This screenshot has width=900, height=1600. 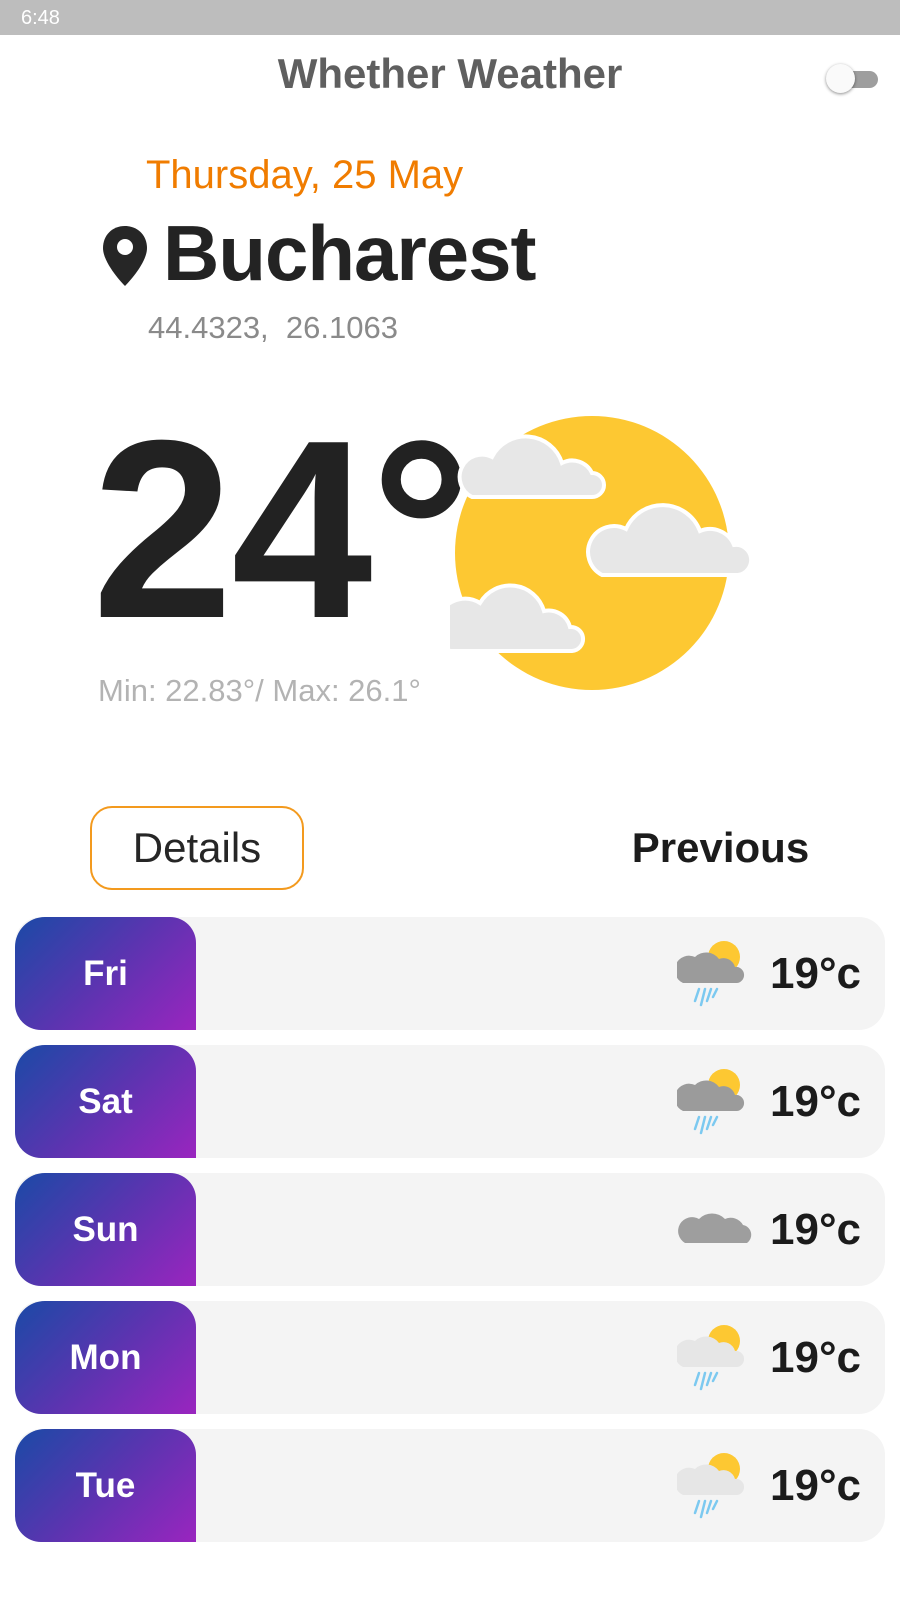 I want to click on city-name: Bucharest, so click(x=349, y=253).